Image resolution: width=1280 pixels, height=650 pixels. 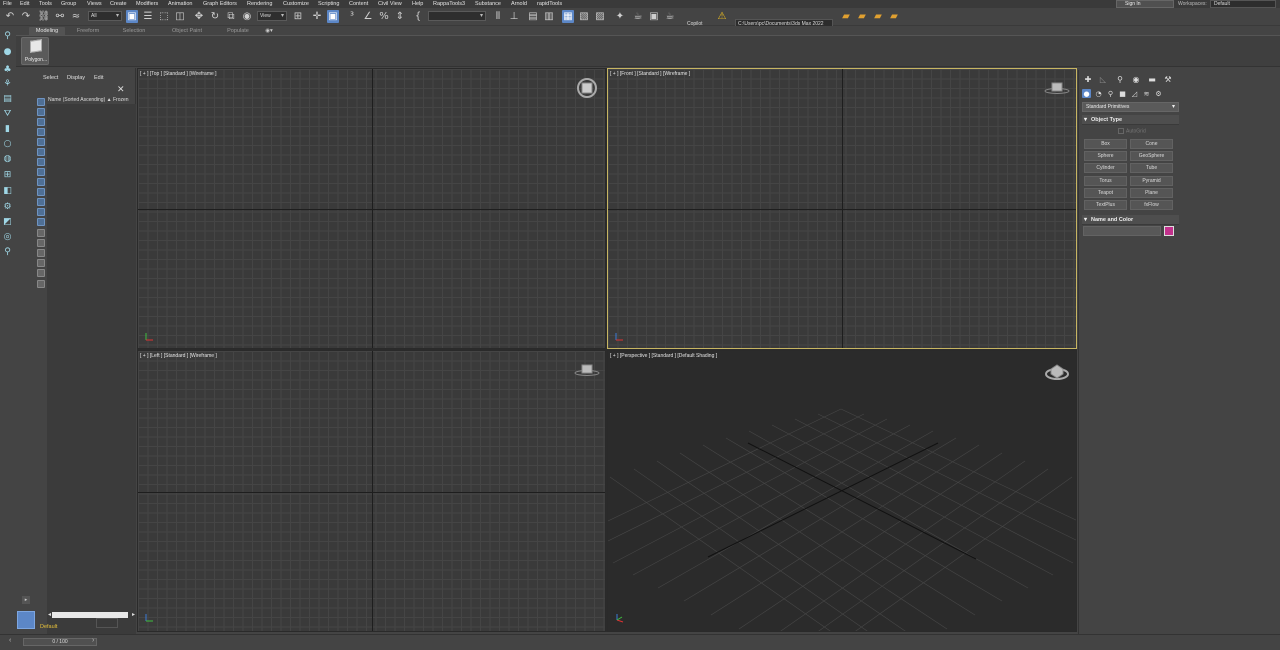 I want to click on undo-icon: ↶, so click(x=10, y=16).